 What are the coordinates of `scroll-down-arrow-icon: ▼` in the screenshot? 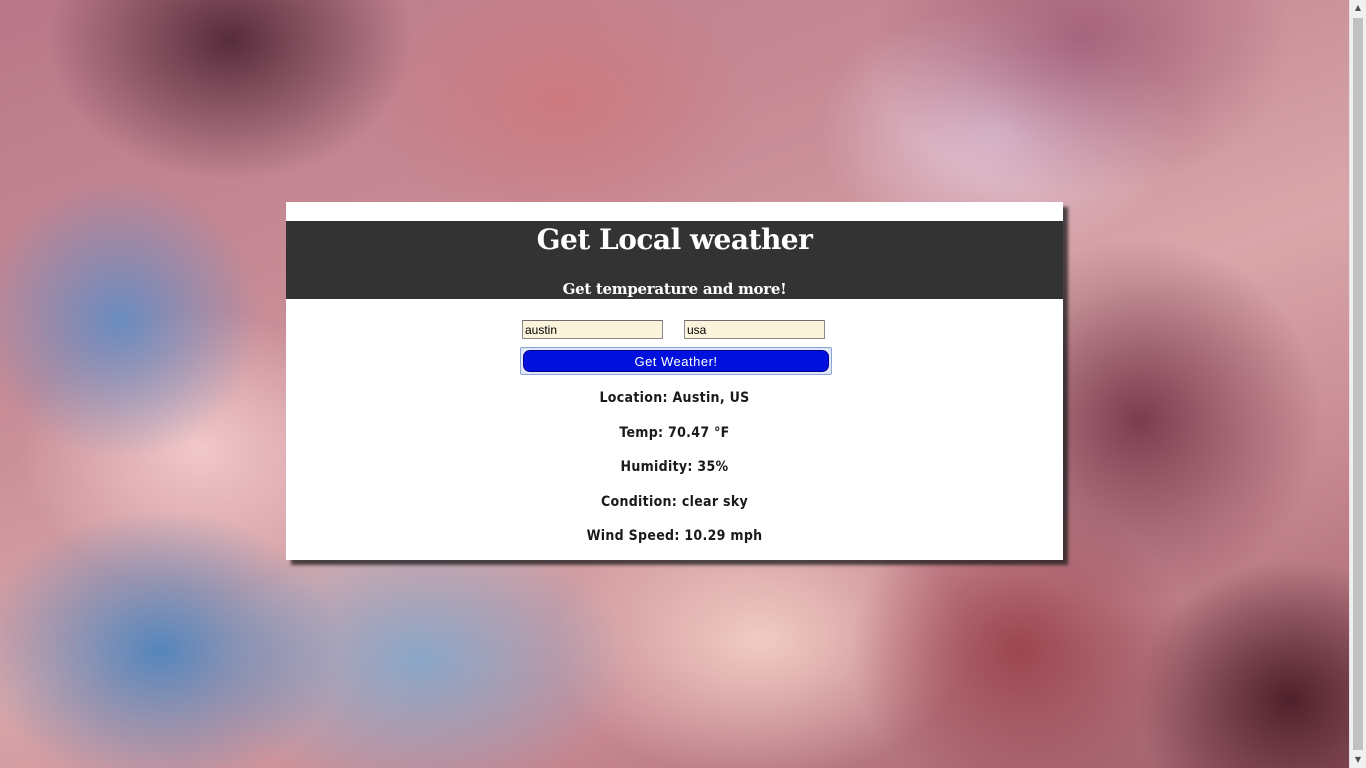 It's located at (1358, 760).